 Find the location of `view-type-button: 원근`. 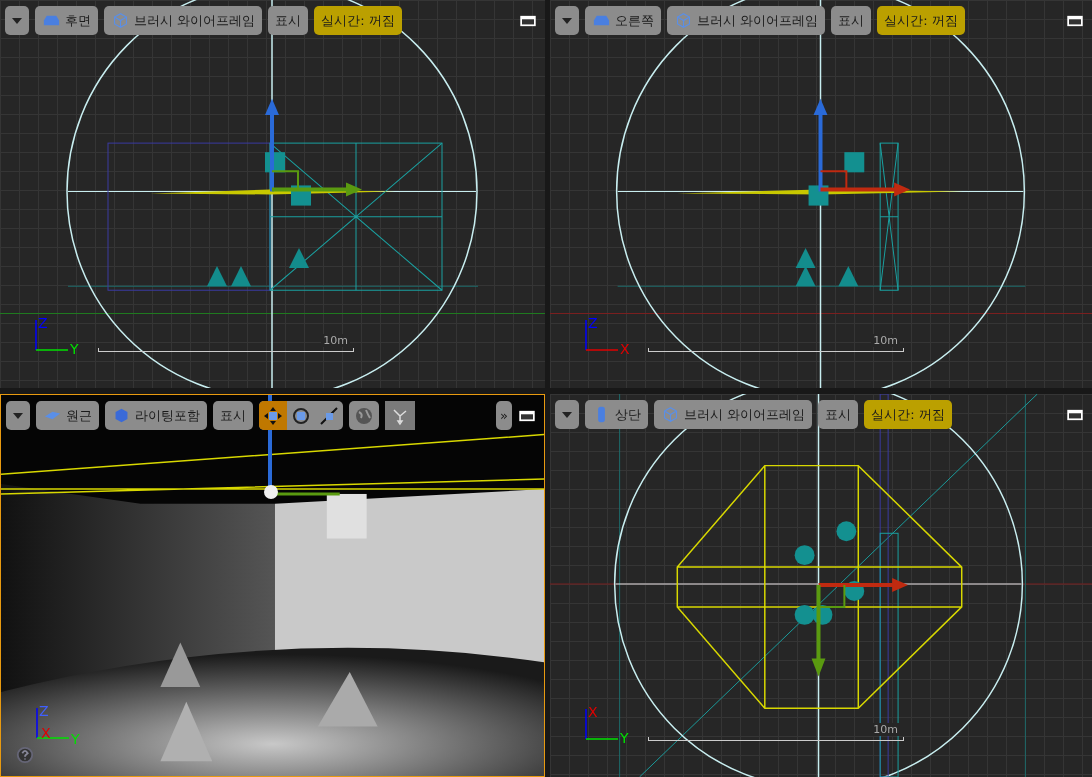

view-type-button: 원근 is located at coordinates (67, 415).